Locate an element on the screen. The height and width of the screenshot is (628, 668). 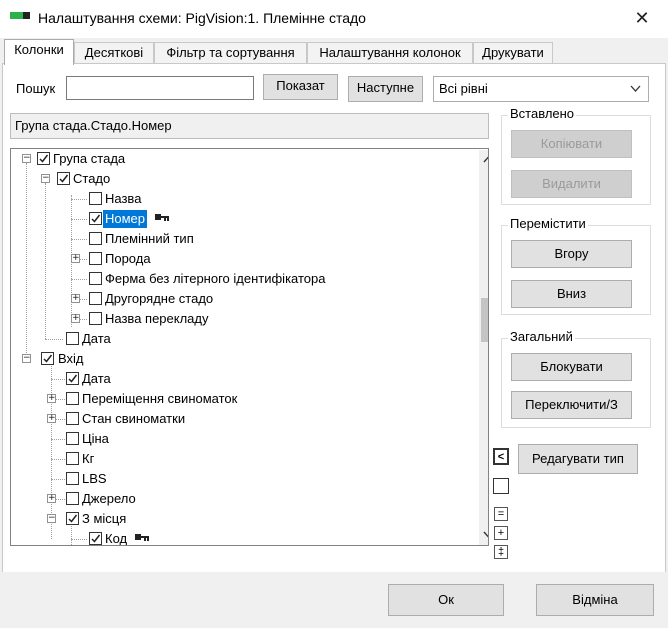
tree-item: Кг is located at coordinates (241, 459).